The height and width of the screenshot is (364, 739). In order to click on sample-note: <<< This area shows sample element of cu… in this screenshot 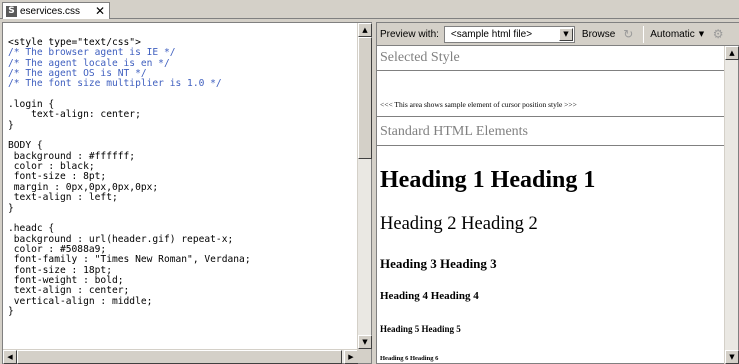, I will do `click(478, 104)`.